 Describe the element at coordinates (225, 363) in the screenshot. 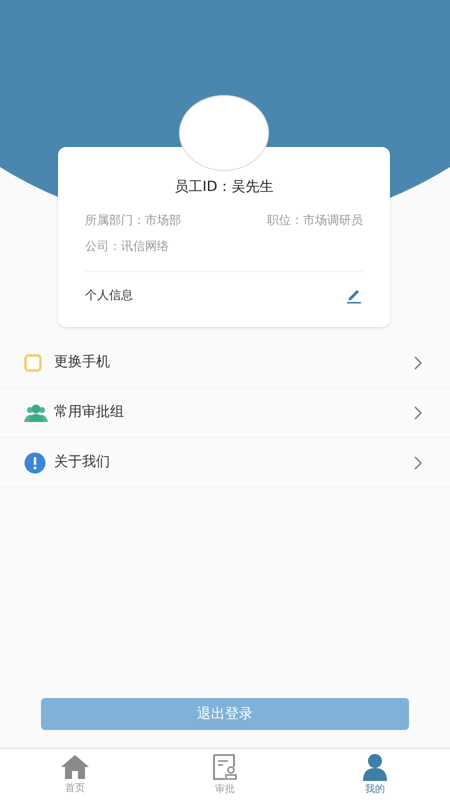

I see `menu-item: 更换手机` at that location.